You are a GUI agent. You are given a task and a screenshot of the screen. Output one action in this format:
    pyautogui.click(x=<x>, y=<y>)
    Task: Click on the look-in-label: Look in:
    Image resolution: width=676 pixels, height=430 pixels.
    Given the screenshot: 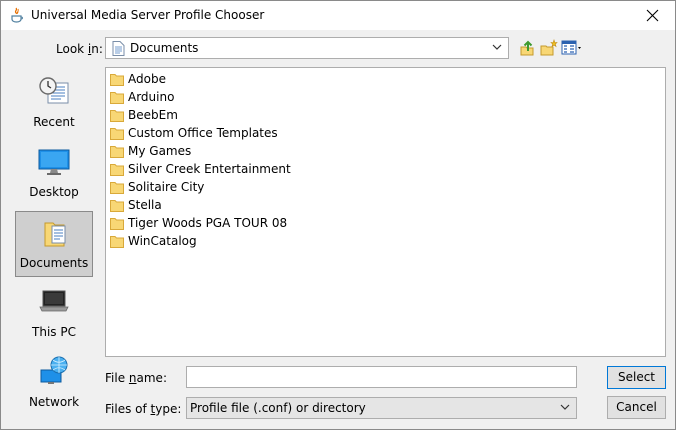 What is the action you would take?
    pyautogui.click(x=79, y=49)
    